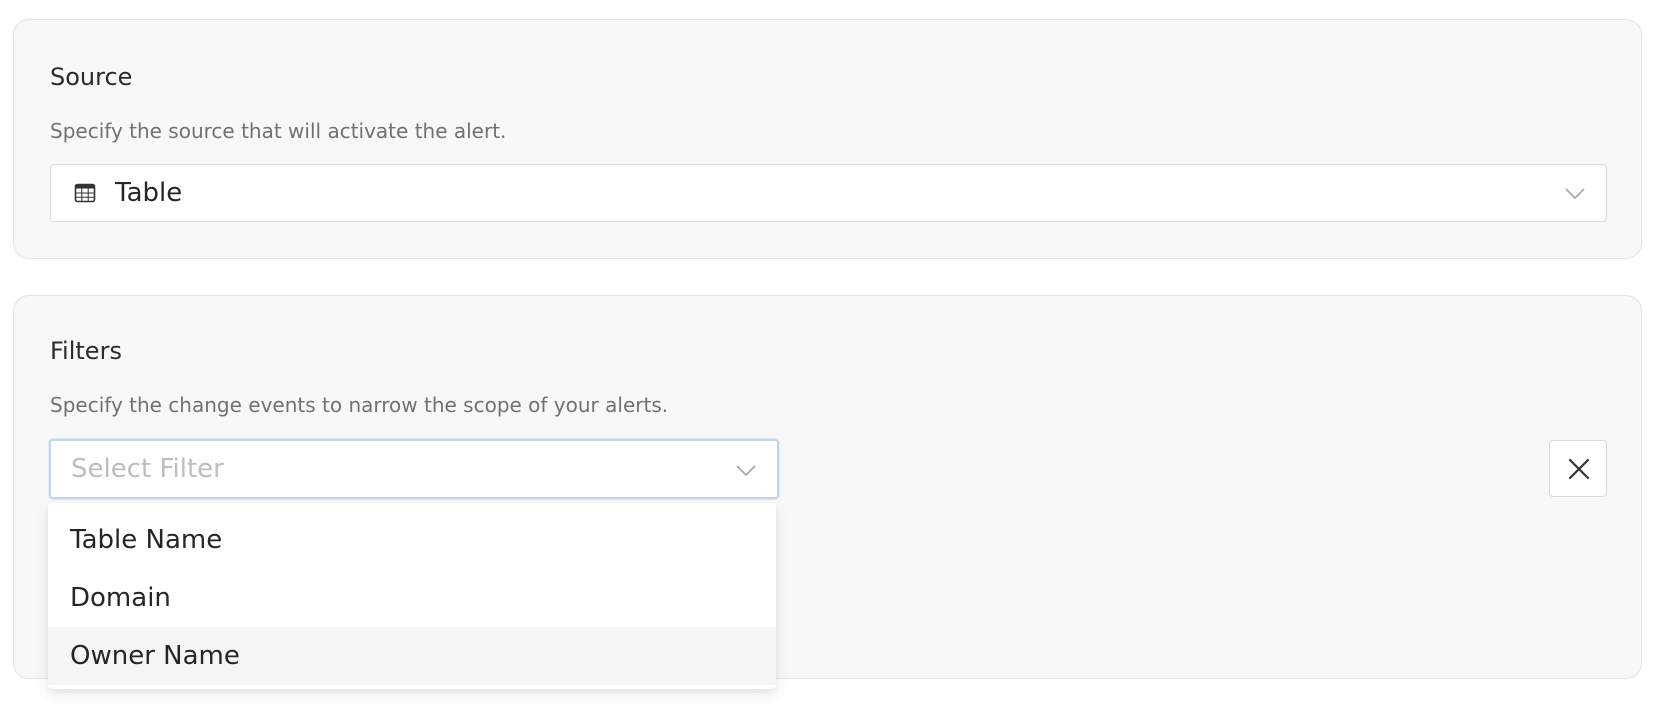 The width and height of the screenshot is (1658, 704). I want to click on close-icon, so click(1579, 469).